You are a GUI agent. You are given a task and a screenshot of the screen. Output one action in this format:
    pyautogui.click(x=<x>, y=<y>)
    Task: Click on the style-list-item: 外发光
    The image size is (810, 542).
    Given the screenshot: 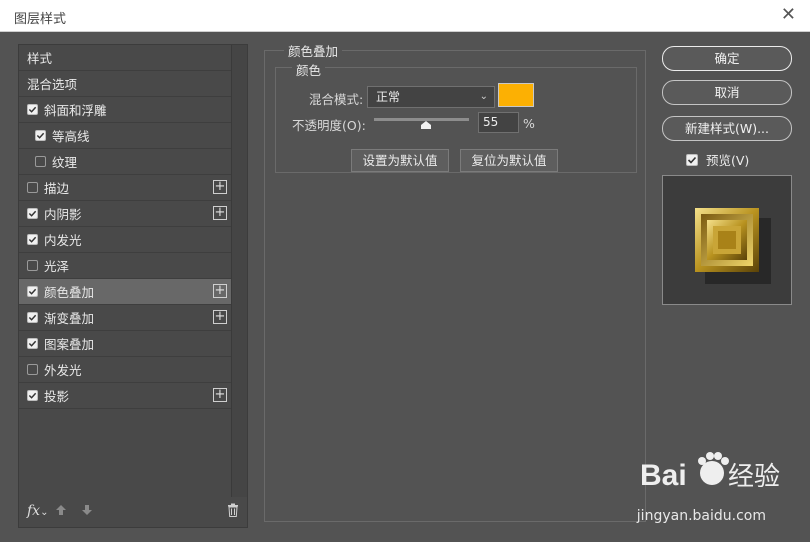 What is the action you would take?
    pyautogui.click(x=125, y=370)
    